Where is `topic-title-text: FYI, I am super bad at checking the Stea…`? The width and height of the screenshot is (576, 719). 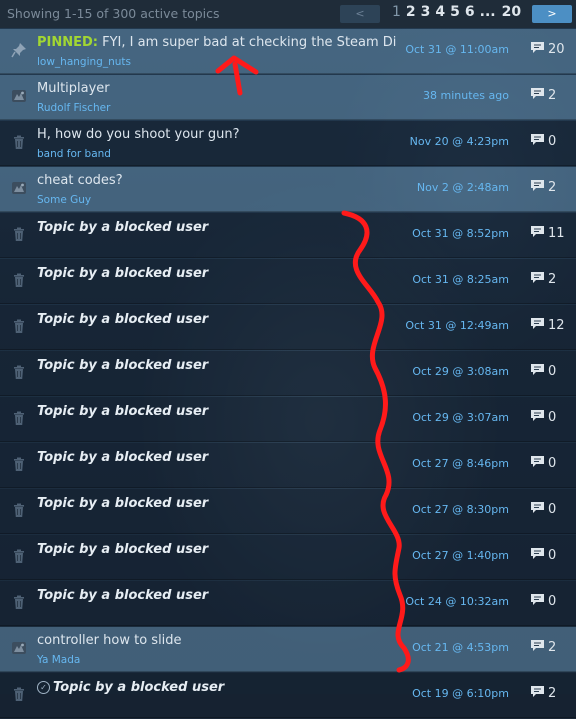
topic-title-text: FYI, I am super bad at checking the Stea… is located at coordinates (249, 42).